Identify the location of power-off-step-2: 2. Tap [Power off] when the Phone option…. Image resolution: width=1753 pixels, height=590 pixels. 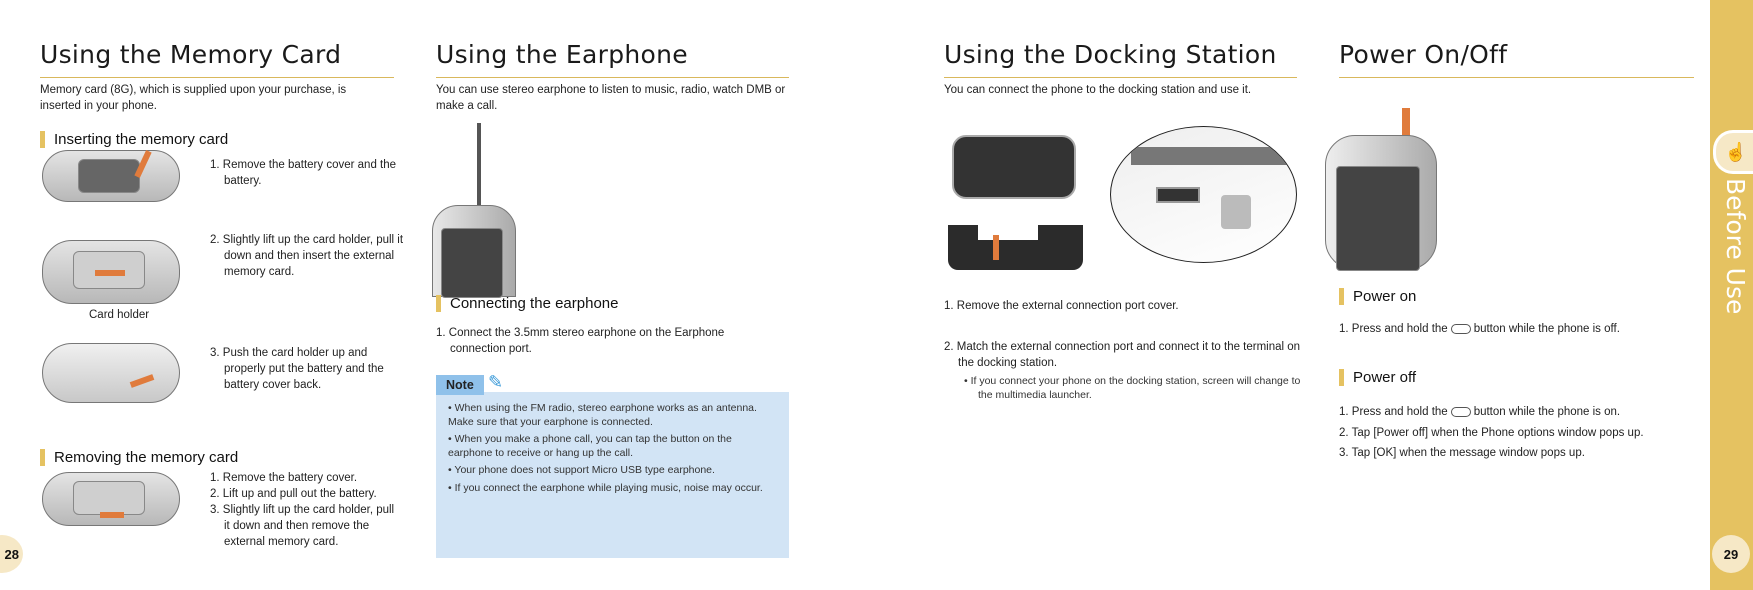
(1491, 432).